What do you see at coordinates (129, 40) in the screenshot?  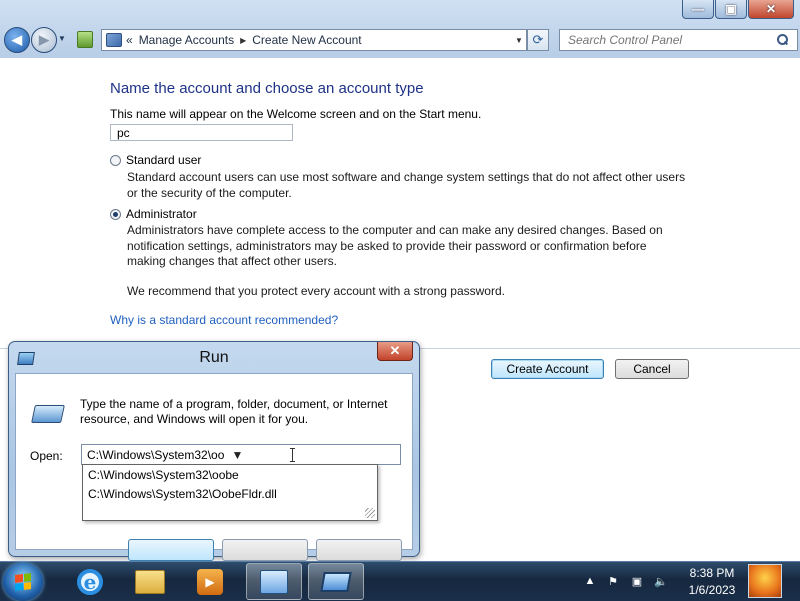 I see `breadcrumb-overflow: «` at bounding box center [129, 40].